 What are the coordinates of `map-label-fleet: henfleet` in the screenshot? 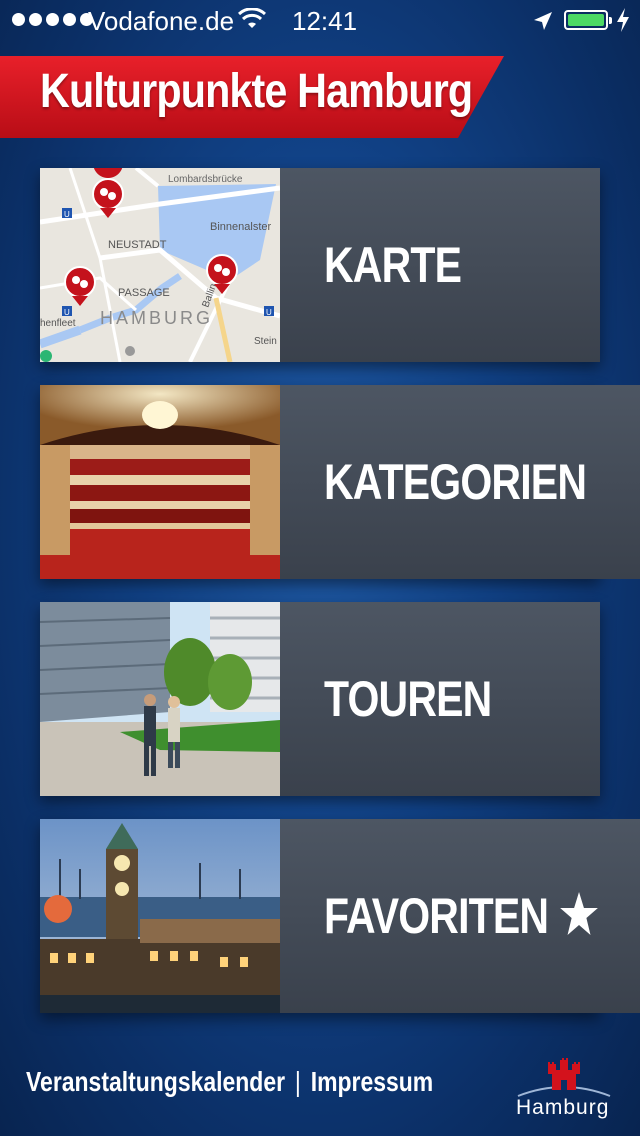 It's located at (58, 323).